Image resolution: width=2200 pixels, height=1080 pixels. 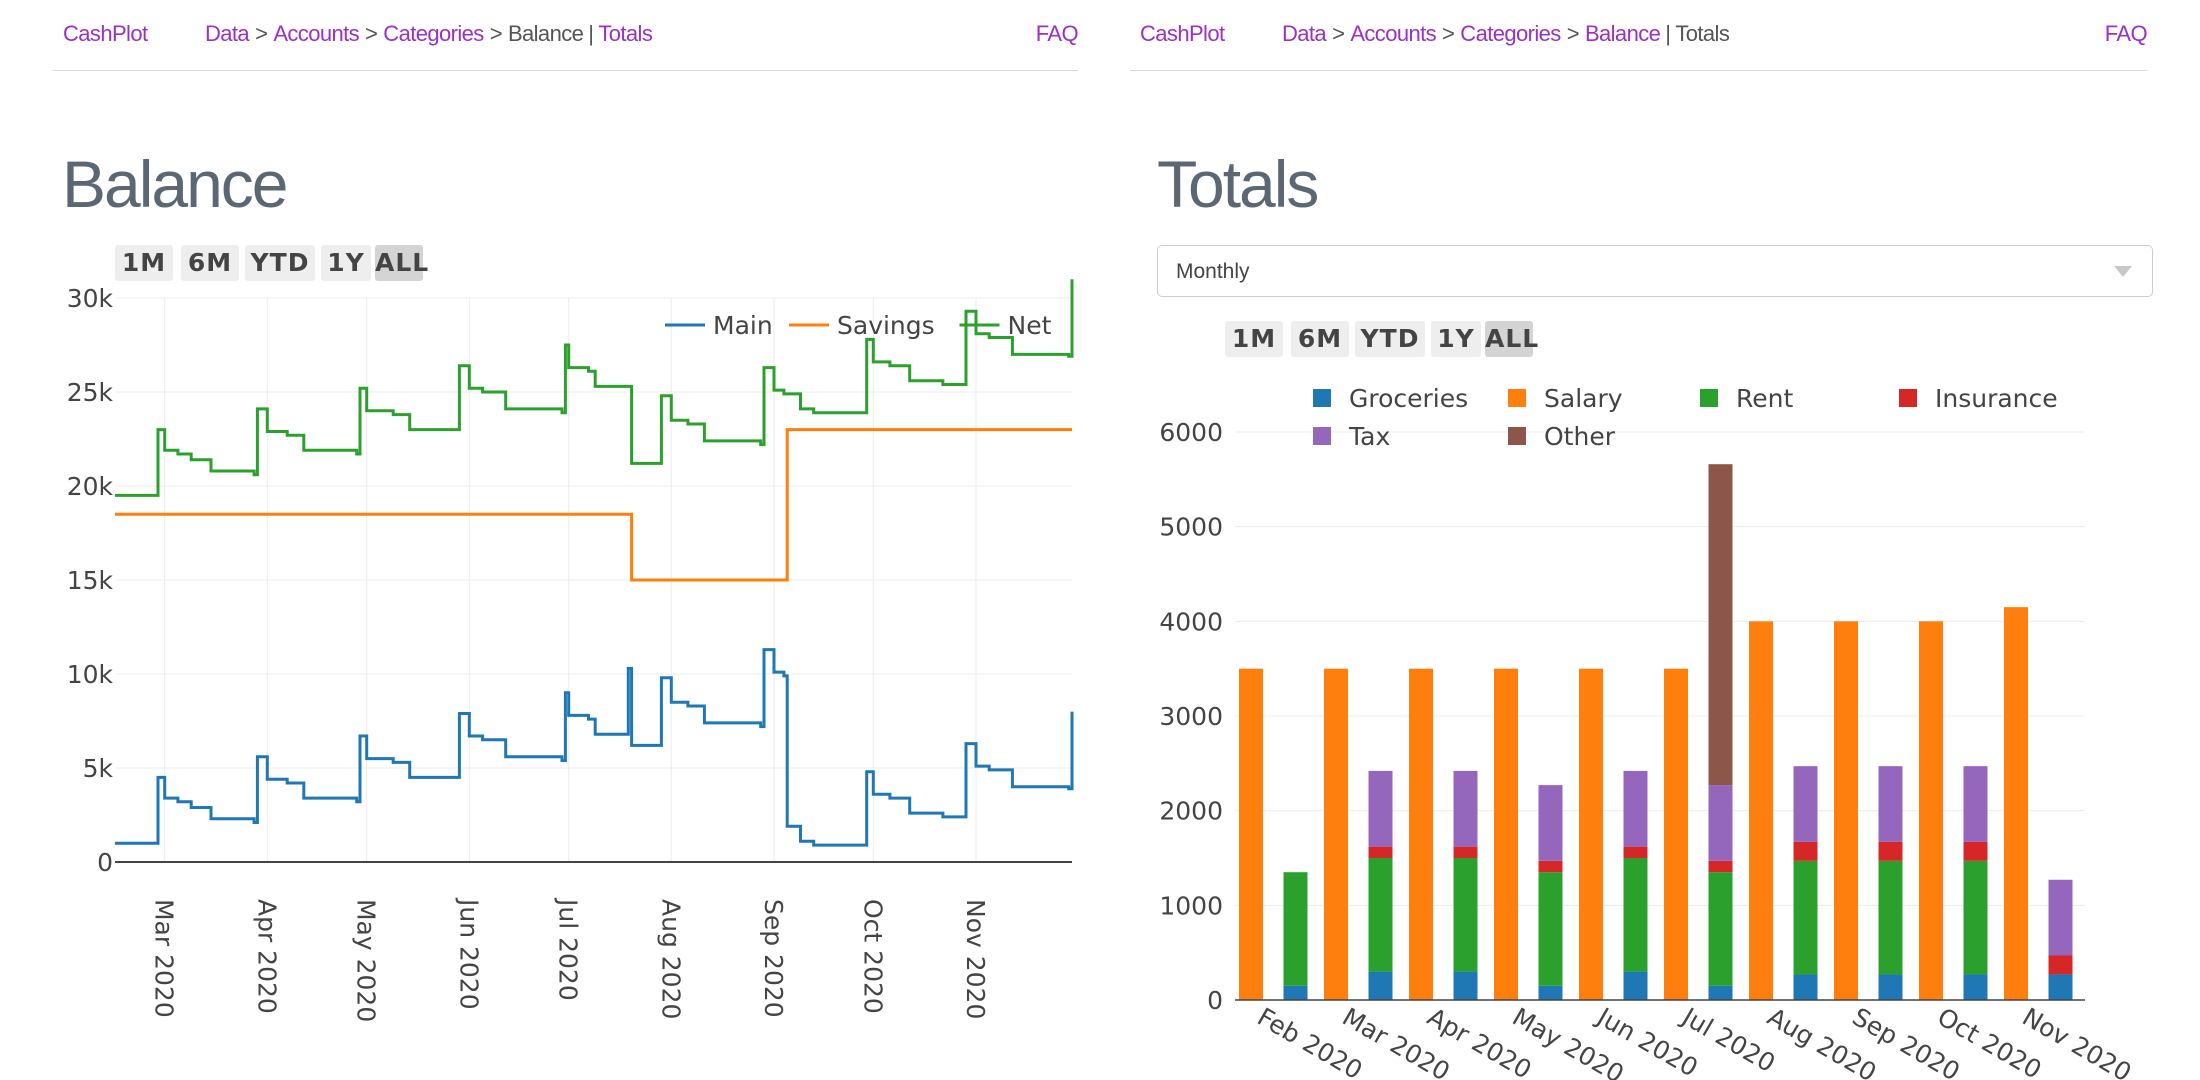 I want to click on y-tick-label: 3000, so click(x=1191, y=716).